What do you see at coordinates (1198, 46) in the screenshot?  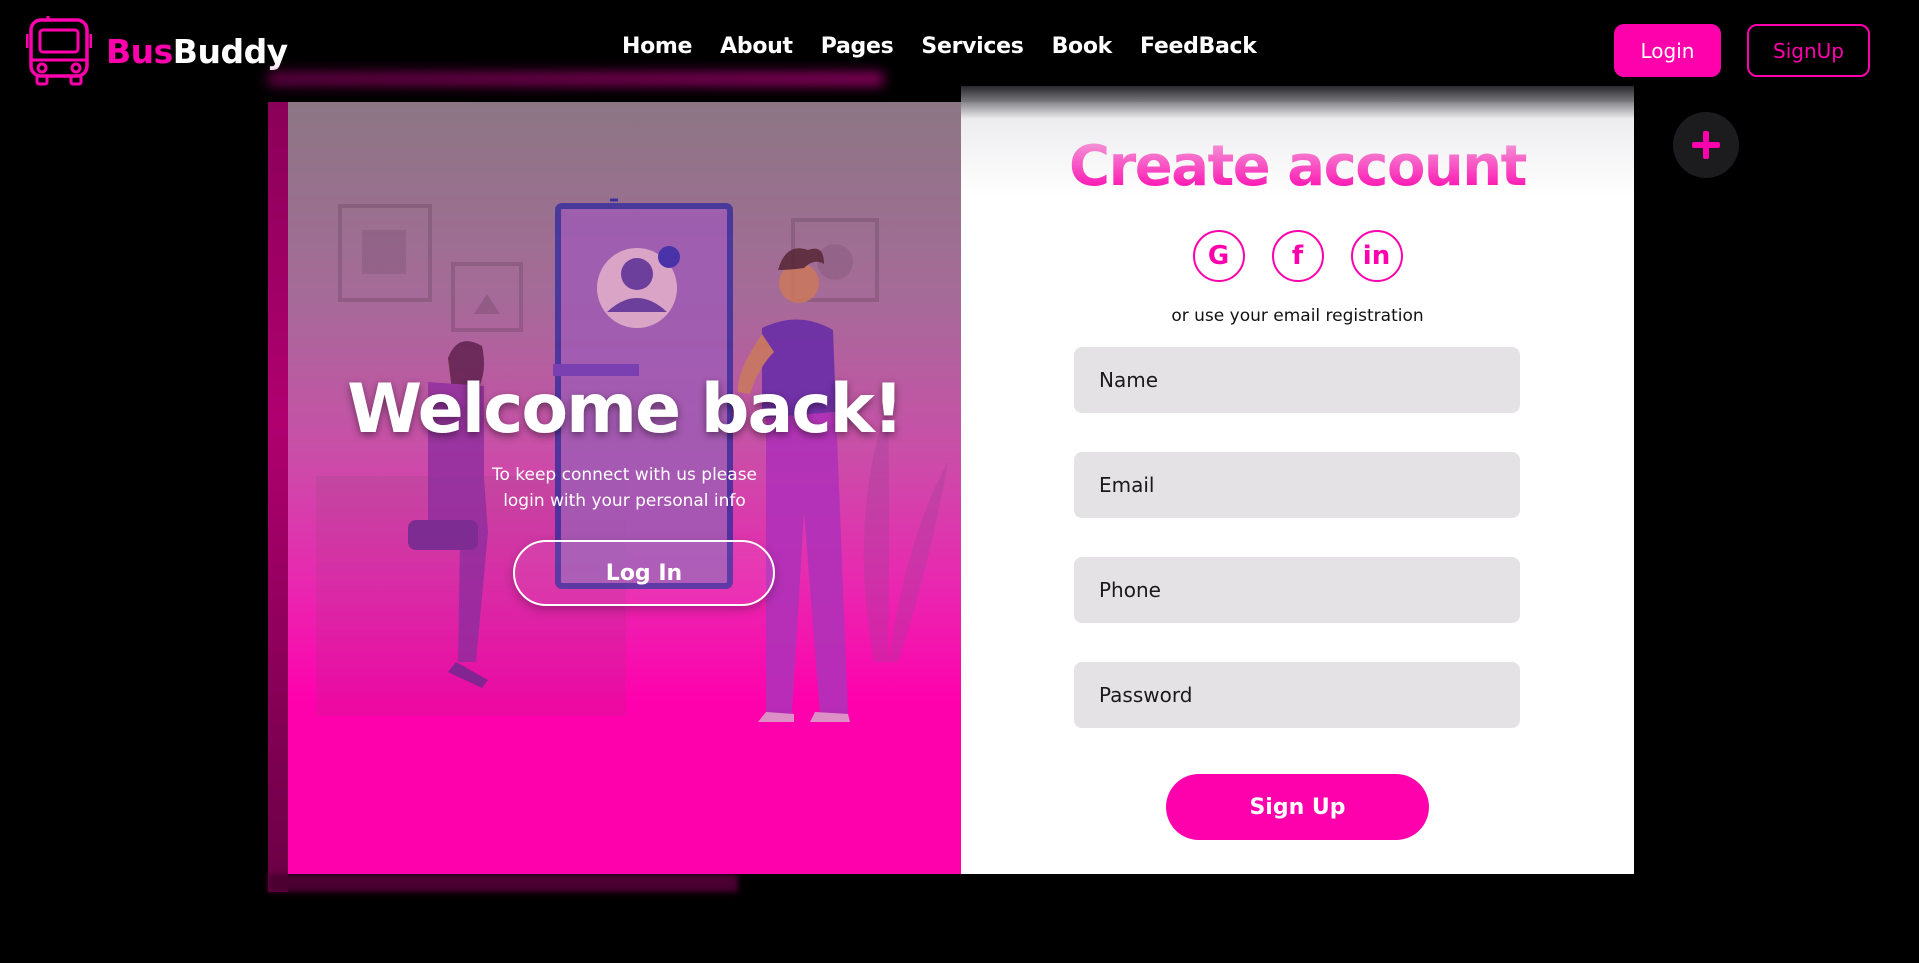 I see `nav-feedback: FeedBack` at bounding box center [1198, 46].